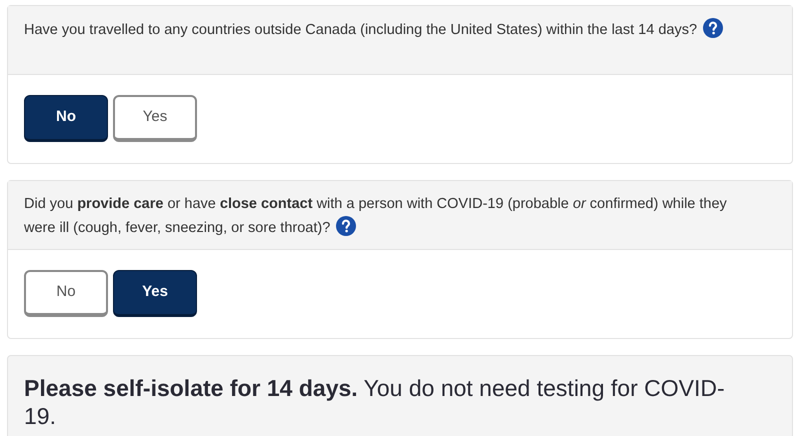  I want to click on question-text: Have you travelled to any countries outside Canada (including the United States) within the last 14 days?, so click(400, 30).